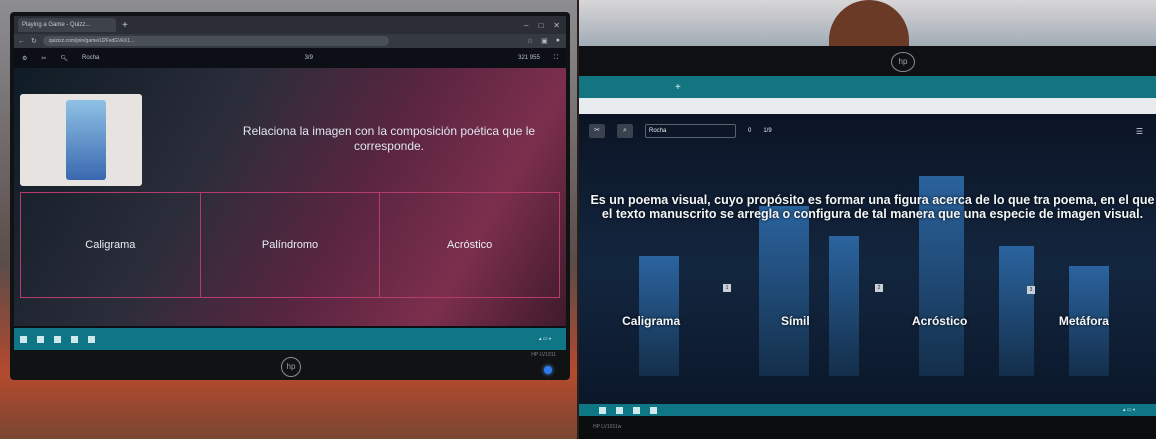 The width and height of the screenshot is (1156, 439). Describe the element at coordinates (625, 131) in the screenshot. I see `zoom-icon: ⌕` at that location.